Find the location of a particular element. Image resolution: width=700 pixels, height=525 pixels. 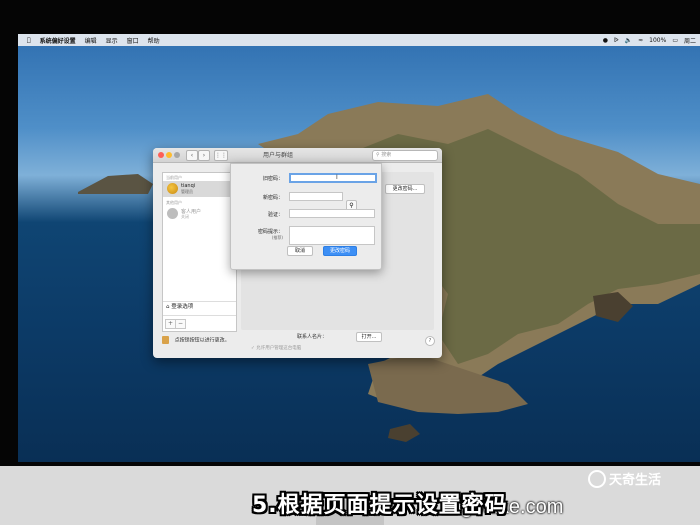

parental-controls-label: 允许用户管理这台电脑 is located at coordinates (279, 348).